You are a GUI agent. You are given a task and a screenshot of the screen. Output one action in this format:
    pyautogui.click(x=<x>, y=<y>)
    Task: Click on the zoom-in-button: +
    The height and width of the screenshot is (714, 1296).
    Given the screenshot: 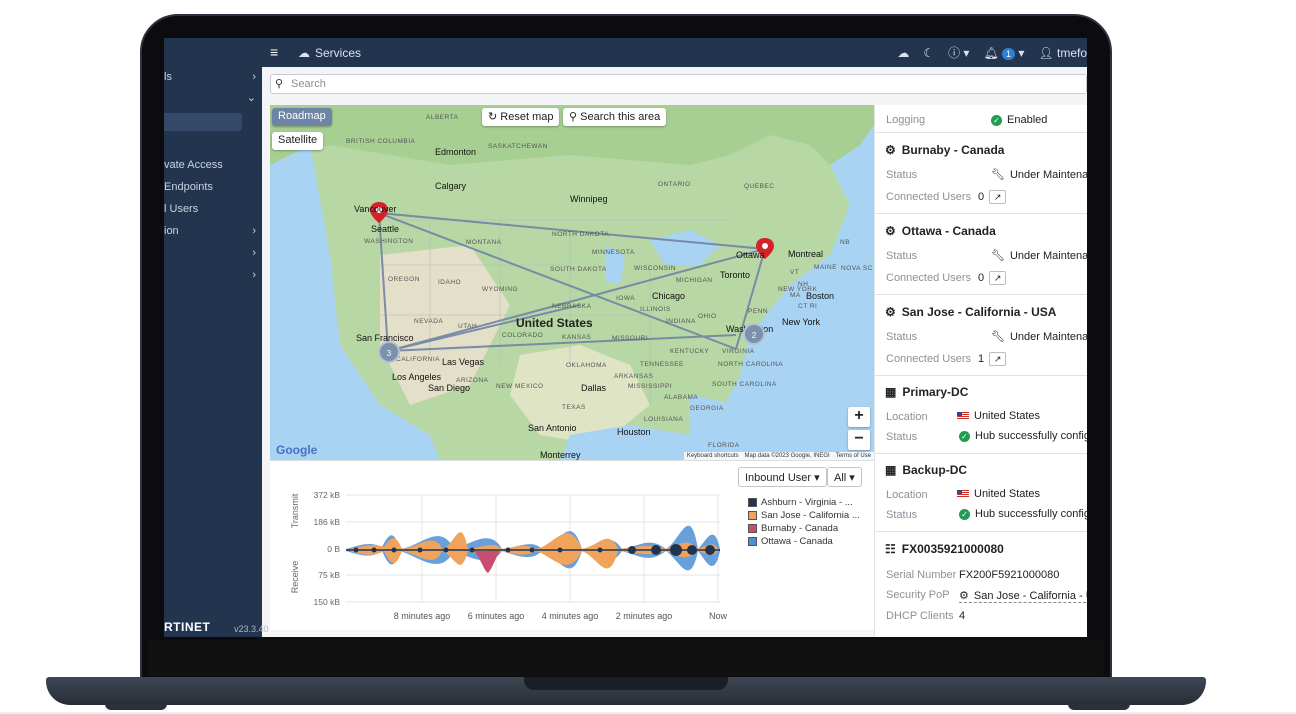 What is the action you would take?
    pyautogui.click(x=859, y=417)
    